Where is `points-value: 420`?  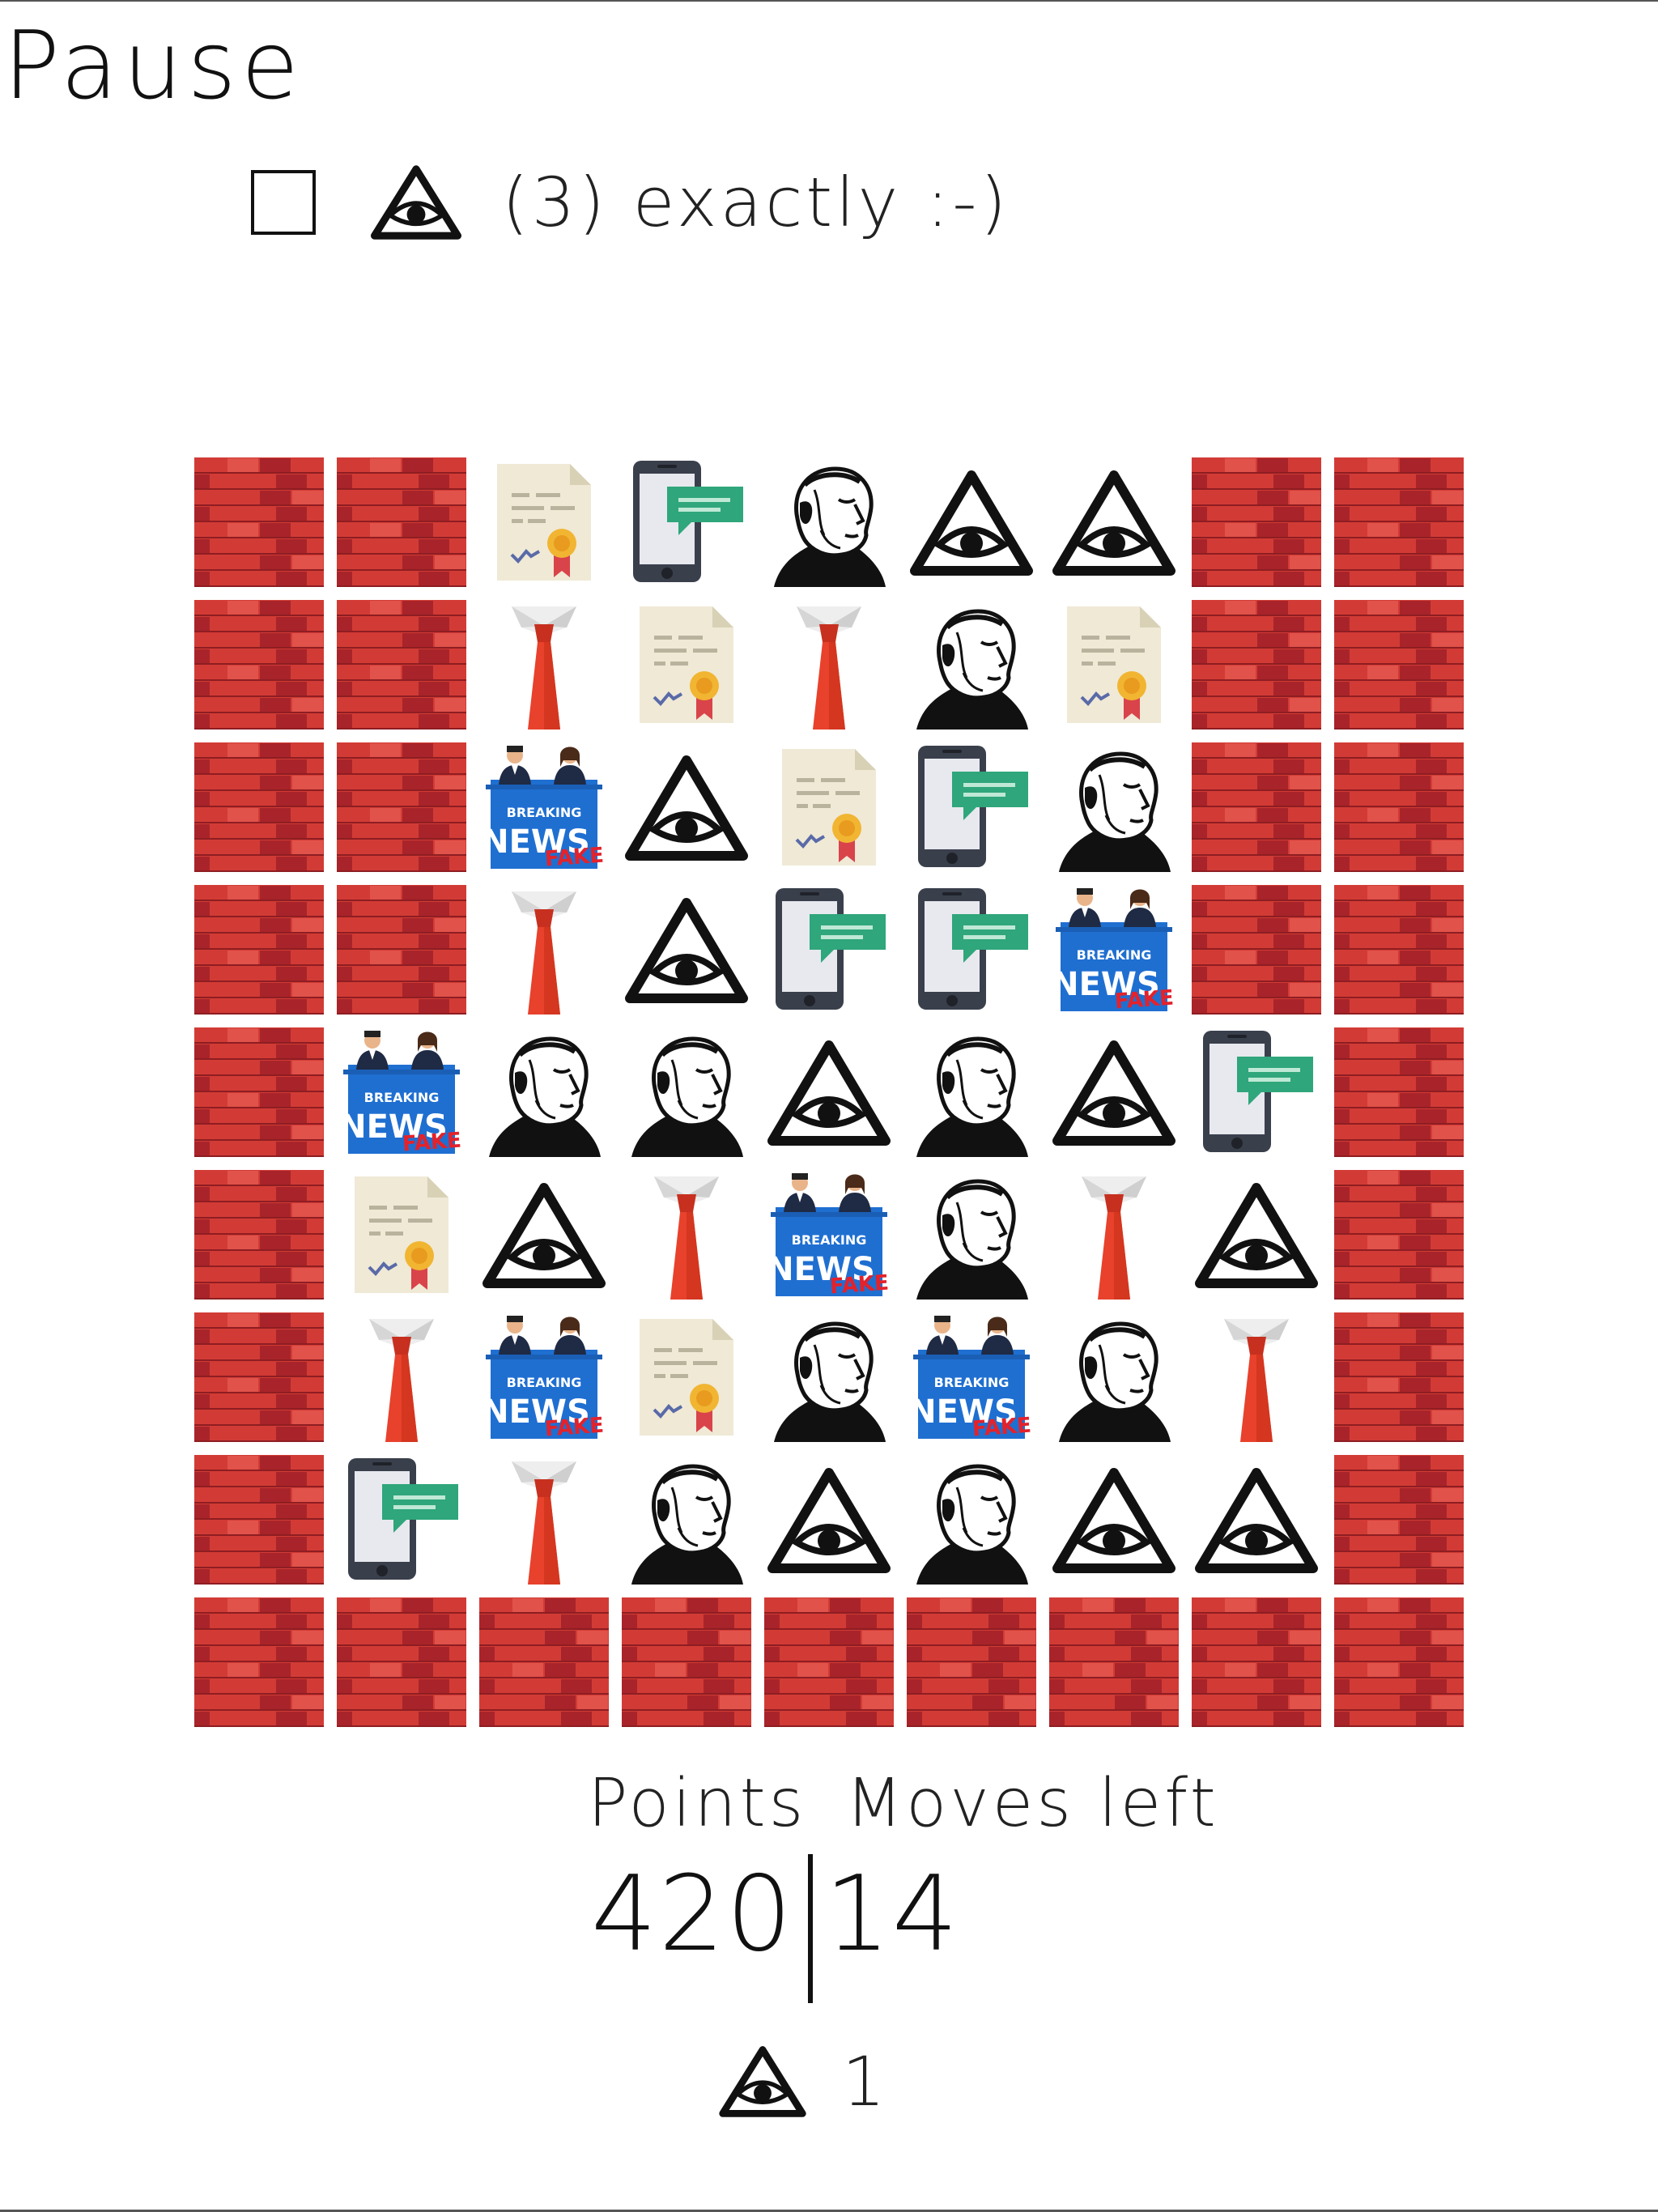
points-value: 420 is located at coordinates (692, 1914).